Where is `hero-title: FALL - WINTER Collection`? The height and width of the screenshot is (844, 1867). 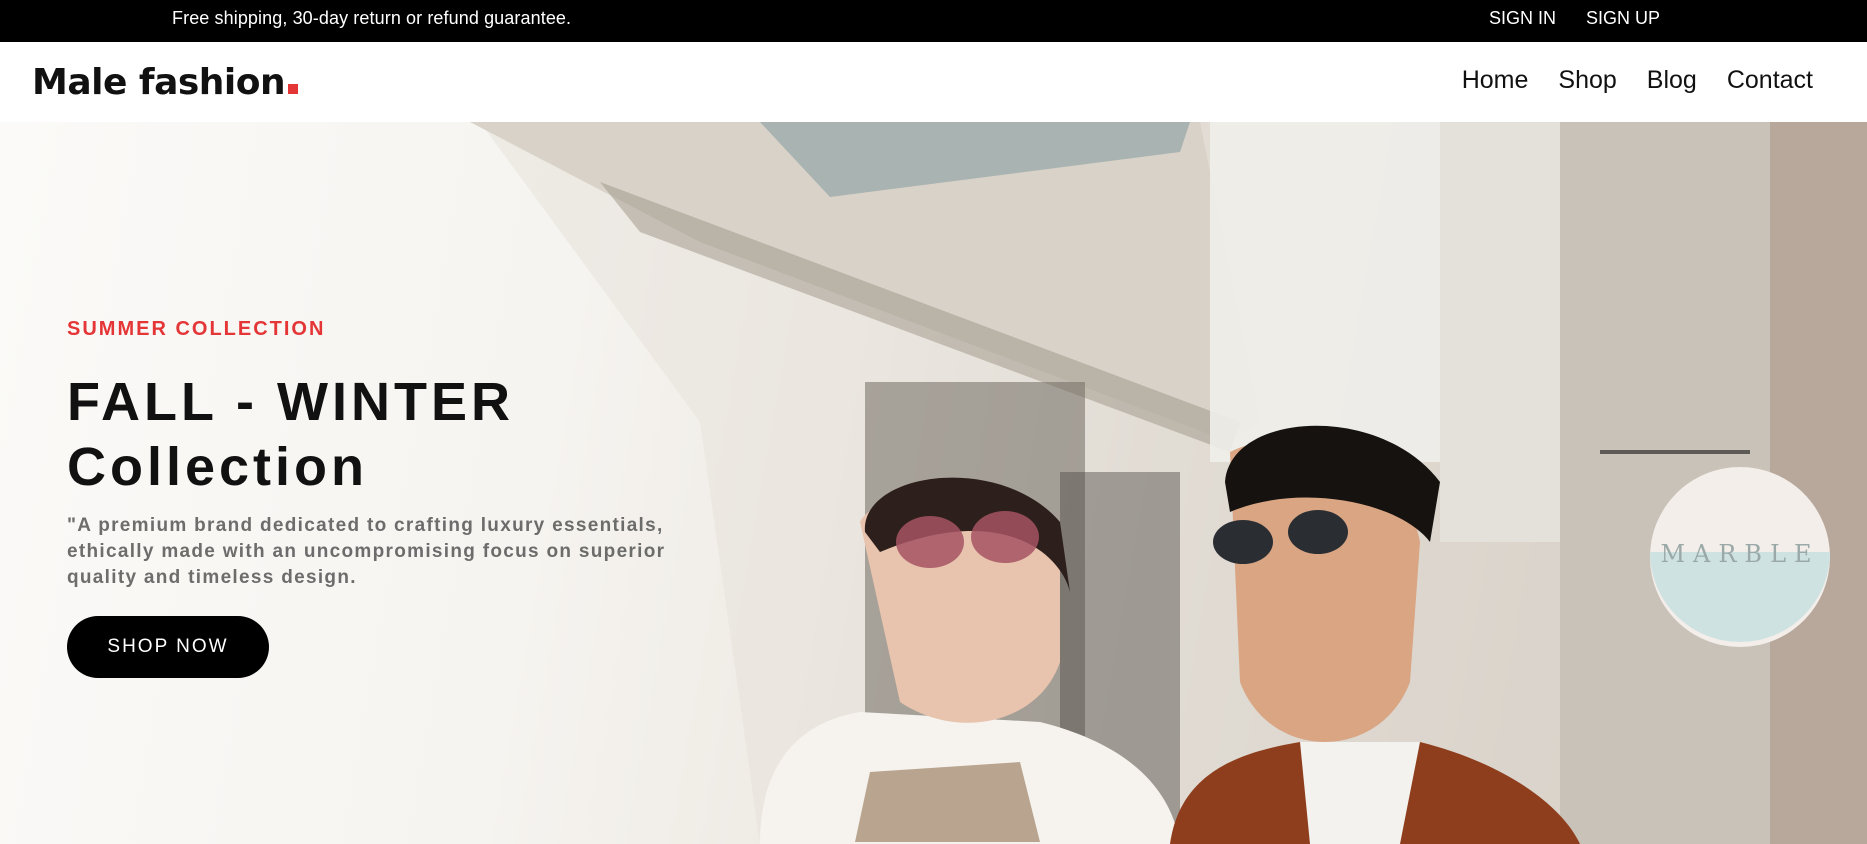
hero-title: FALL - WINTER Collection is located at coordinates (367, 435).